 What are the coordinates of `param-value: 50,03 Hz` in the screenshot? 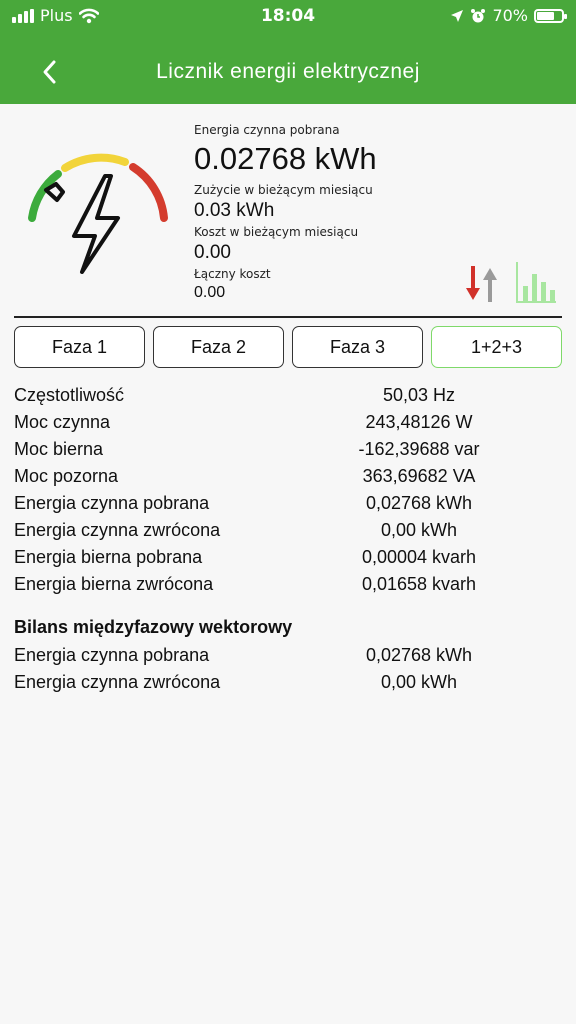 It's located at (419, 395).